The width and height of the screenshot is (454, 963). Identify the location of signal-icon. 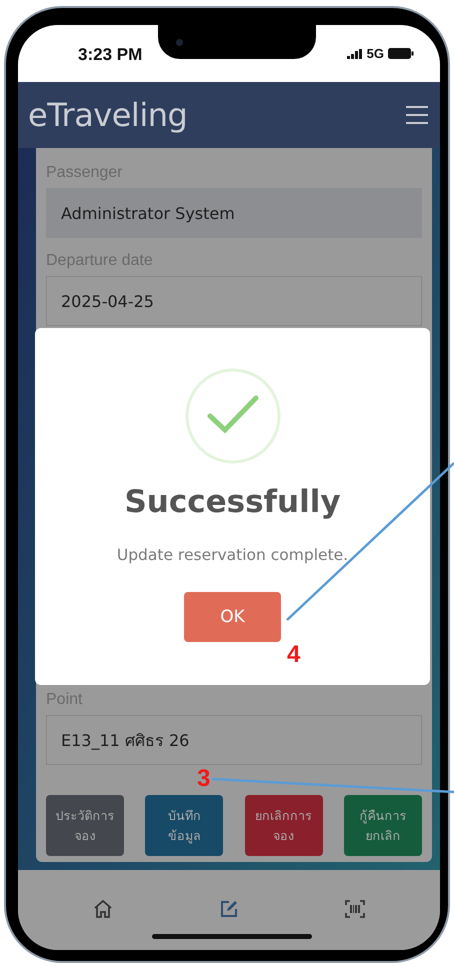
(354, 53).